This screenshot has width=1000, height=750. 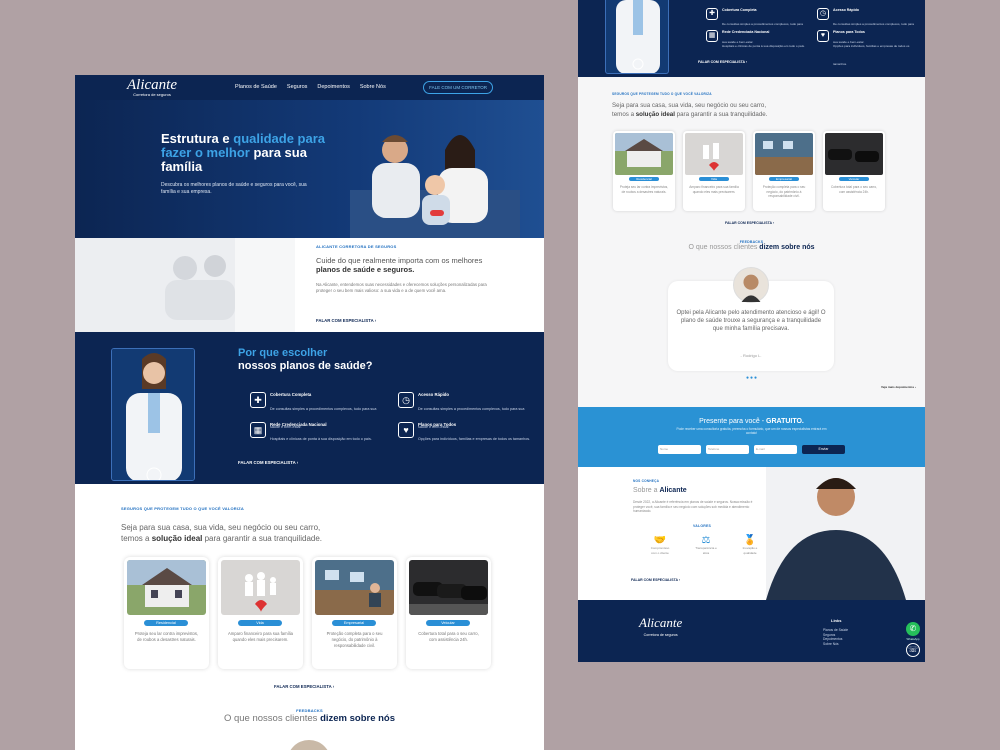 What do you see at coordinates (836, 620) in the screenshot?
I see `links-title: Links` at bounding box center [836, 620].